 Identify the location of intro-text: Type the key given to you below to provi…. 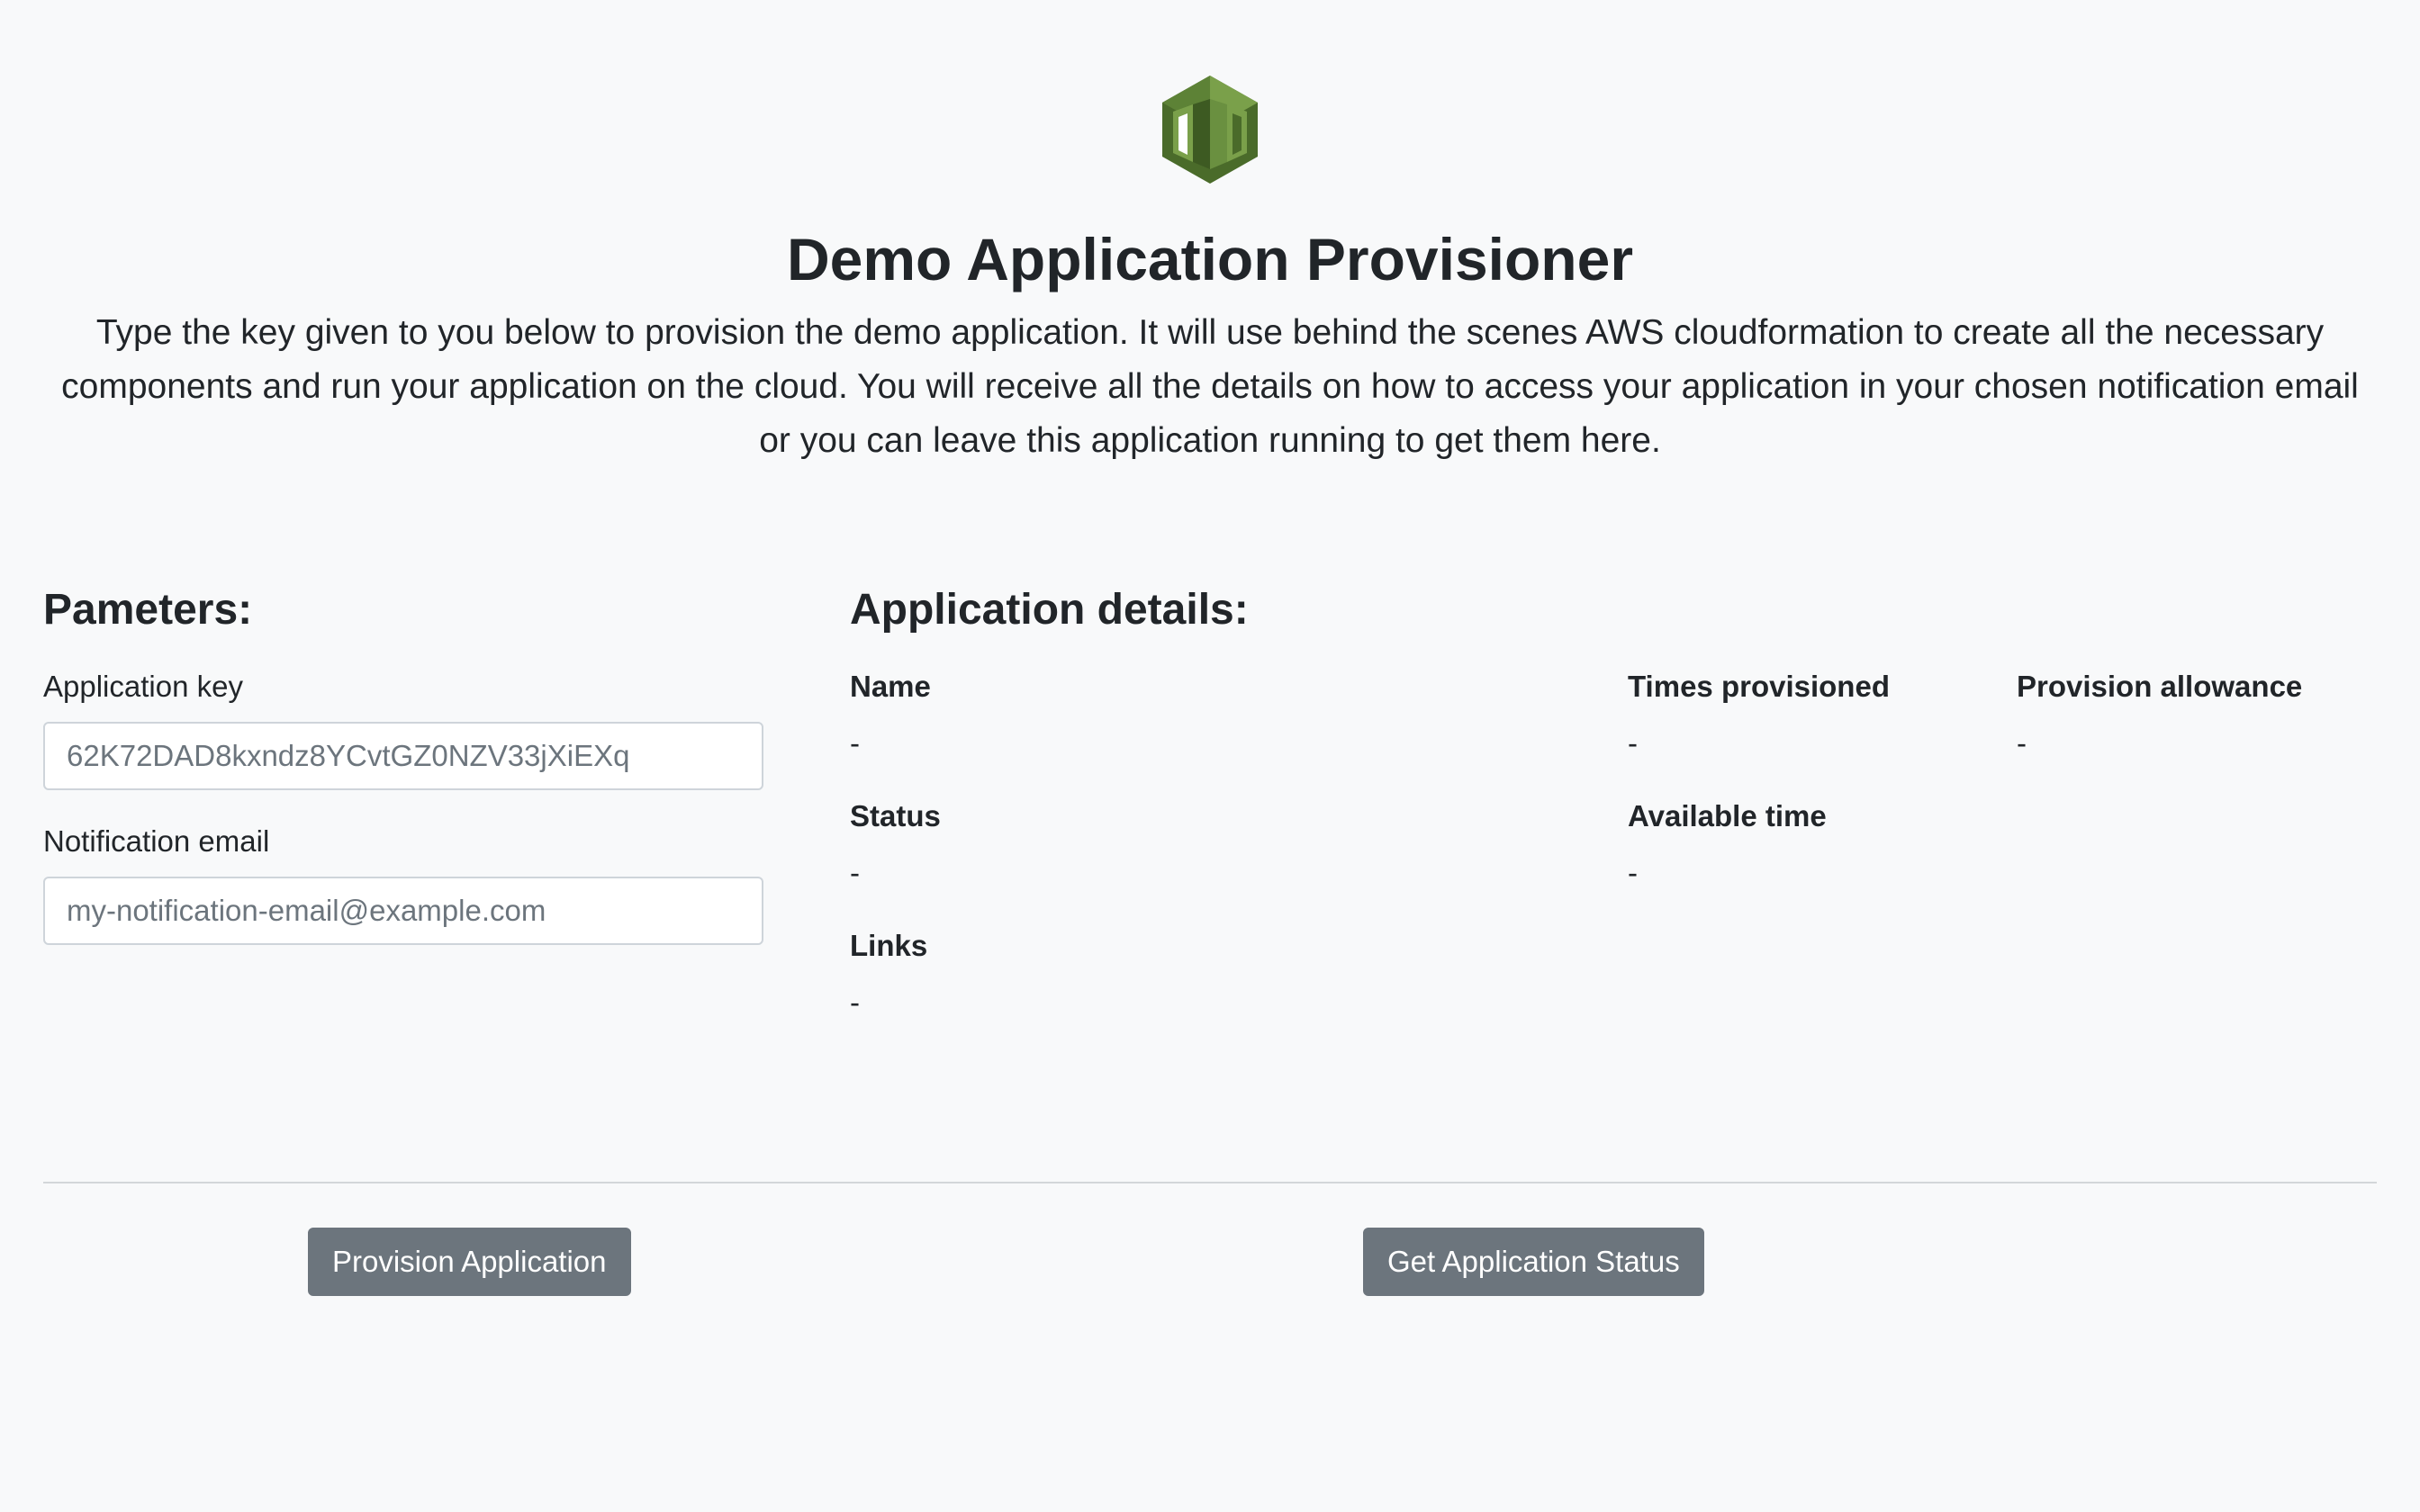
(1210, 386).